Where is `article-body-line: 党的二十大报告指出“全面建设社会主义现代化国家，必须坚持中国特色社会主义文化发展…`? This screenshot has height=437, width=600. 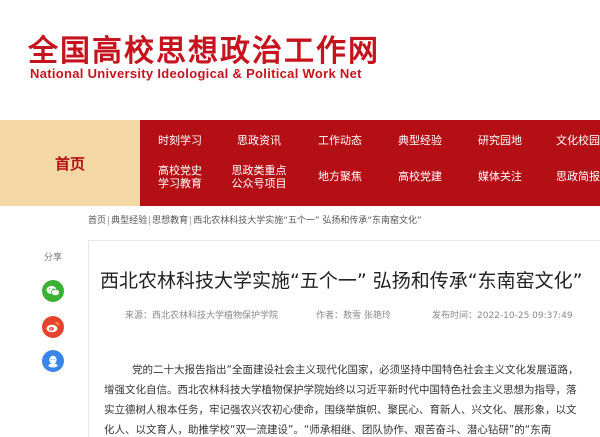 article-body-line: 党的二十大报告指出“全面建设社会主义现代化国家，必须坚持中国特色社会主义文化发展… is located at coordinates (355, 370).